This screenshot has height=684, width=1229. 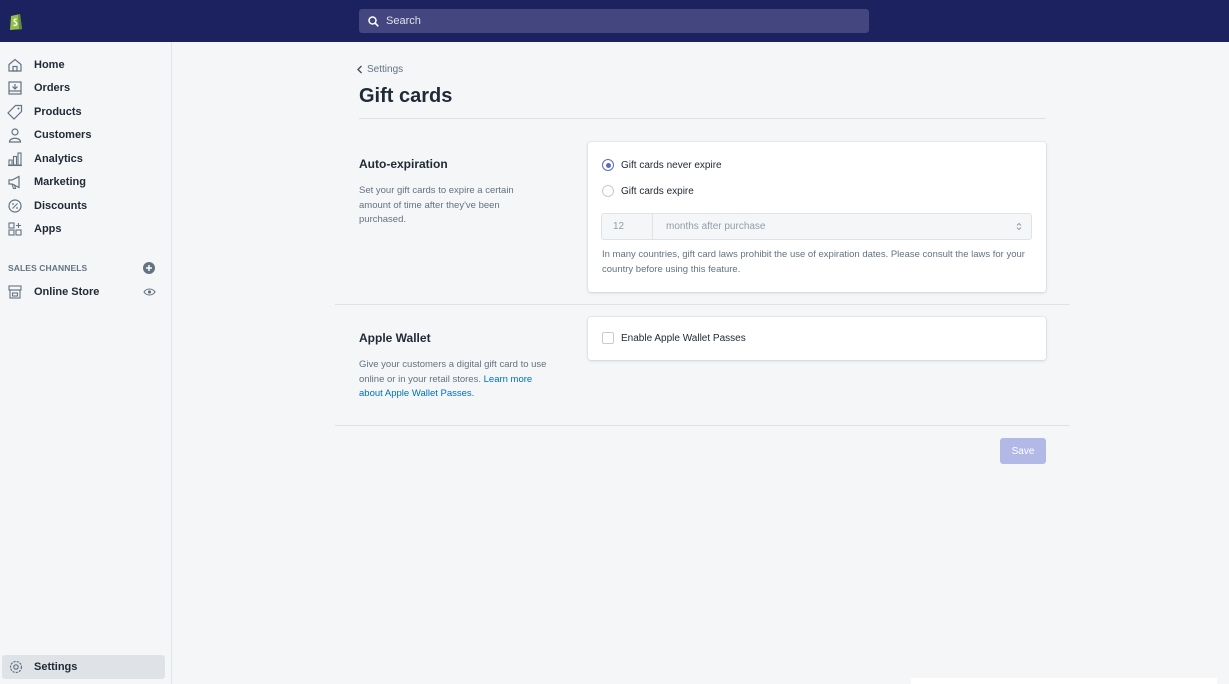 What do you see at coordinates (149, 268) in the screenshot?
I see `add-sales-channel-icon` at bounding box center [149, 268].